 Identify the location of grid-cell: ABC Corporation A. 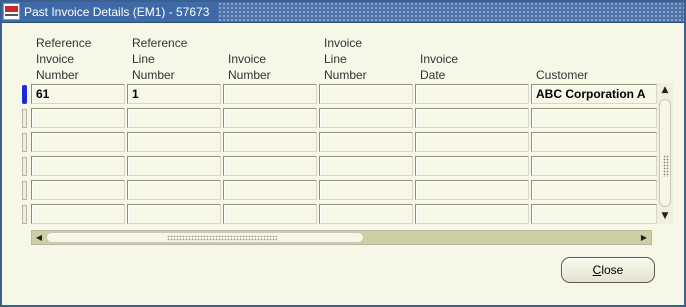
(594, 94).